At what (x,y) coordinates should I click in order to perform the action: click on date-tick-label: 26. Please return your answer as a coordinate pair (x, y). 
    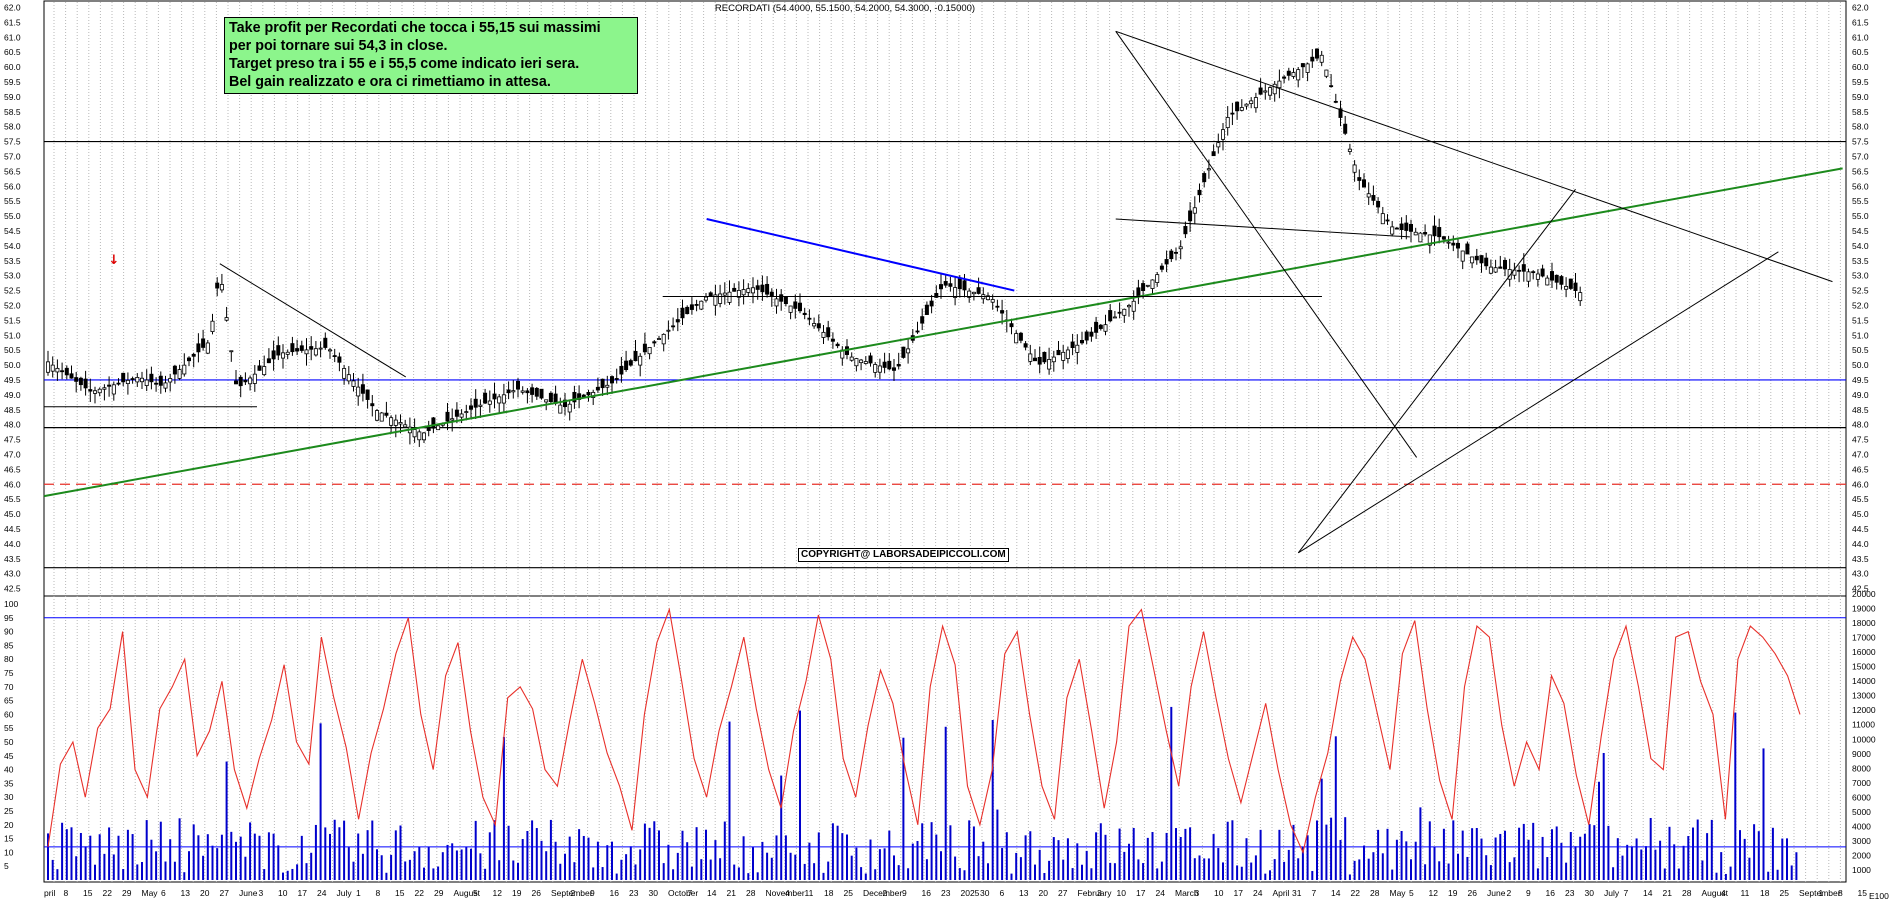
    Looking at the image, I should click on (1473, 893).